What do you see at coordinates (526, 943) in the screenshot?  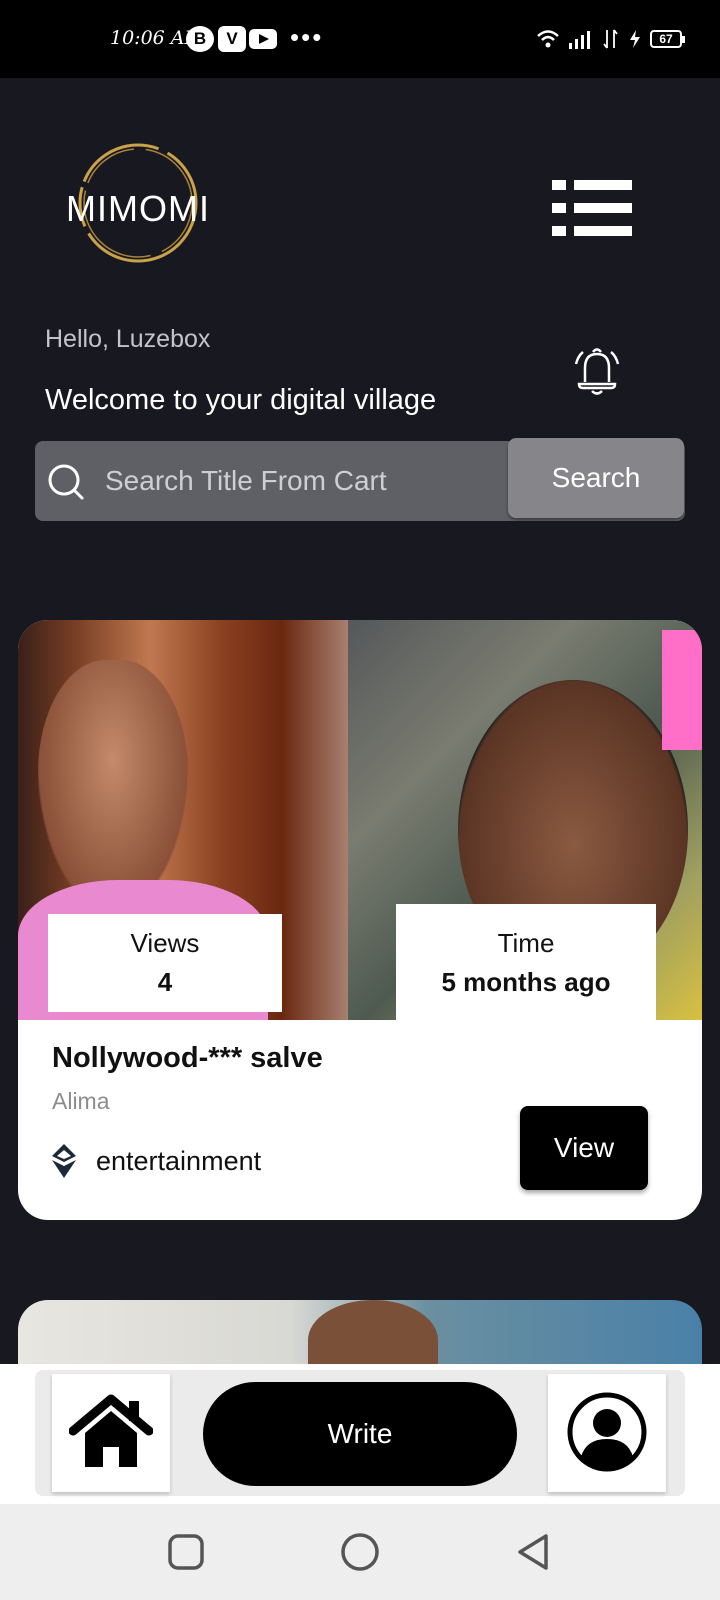 I see `time-label: Time` at bounding box center [526, 943].